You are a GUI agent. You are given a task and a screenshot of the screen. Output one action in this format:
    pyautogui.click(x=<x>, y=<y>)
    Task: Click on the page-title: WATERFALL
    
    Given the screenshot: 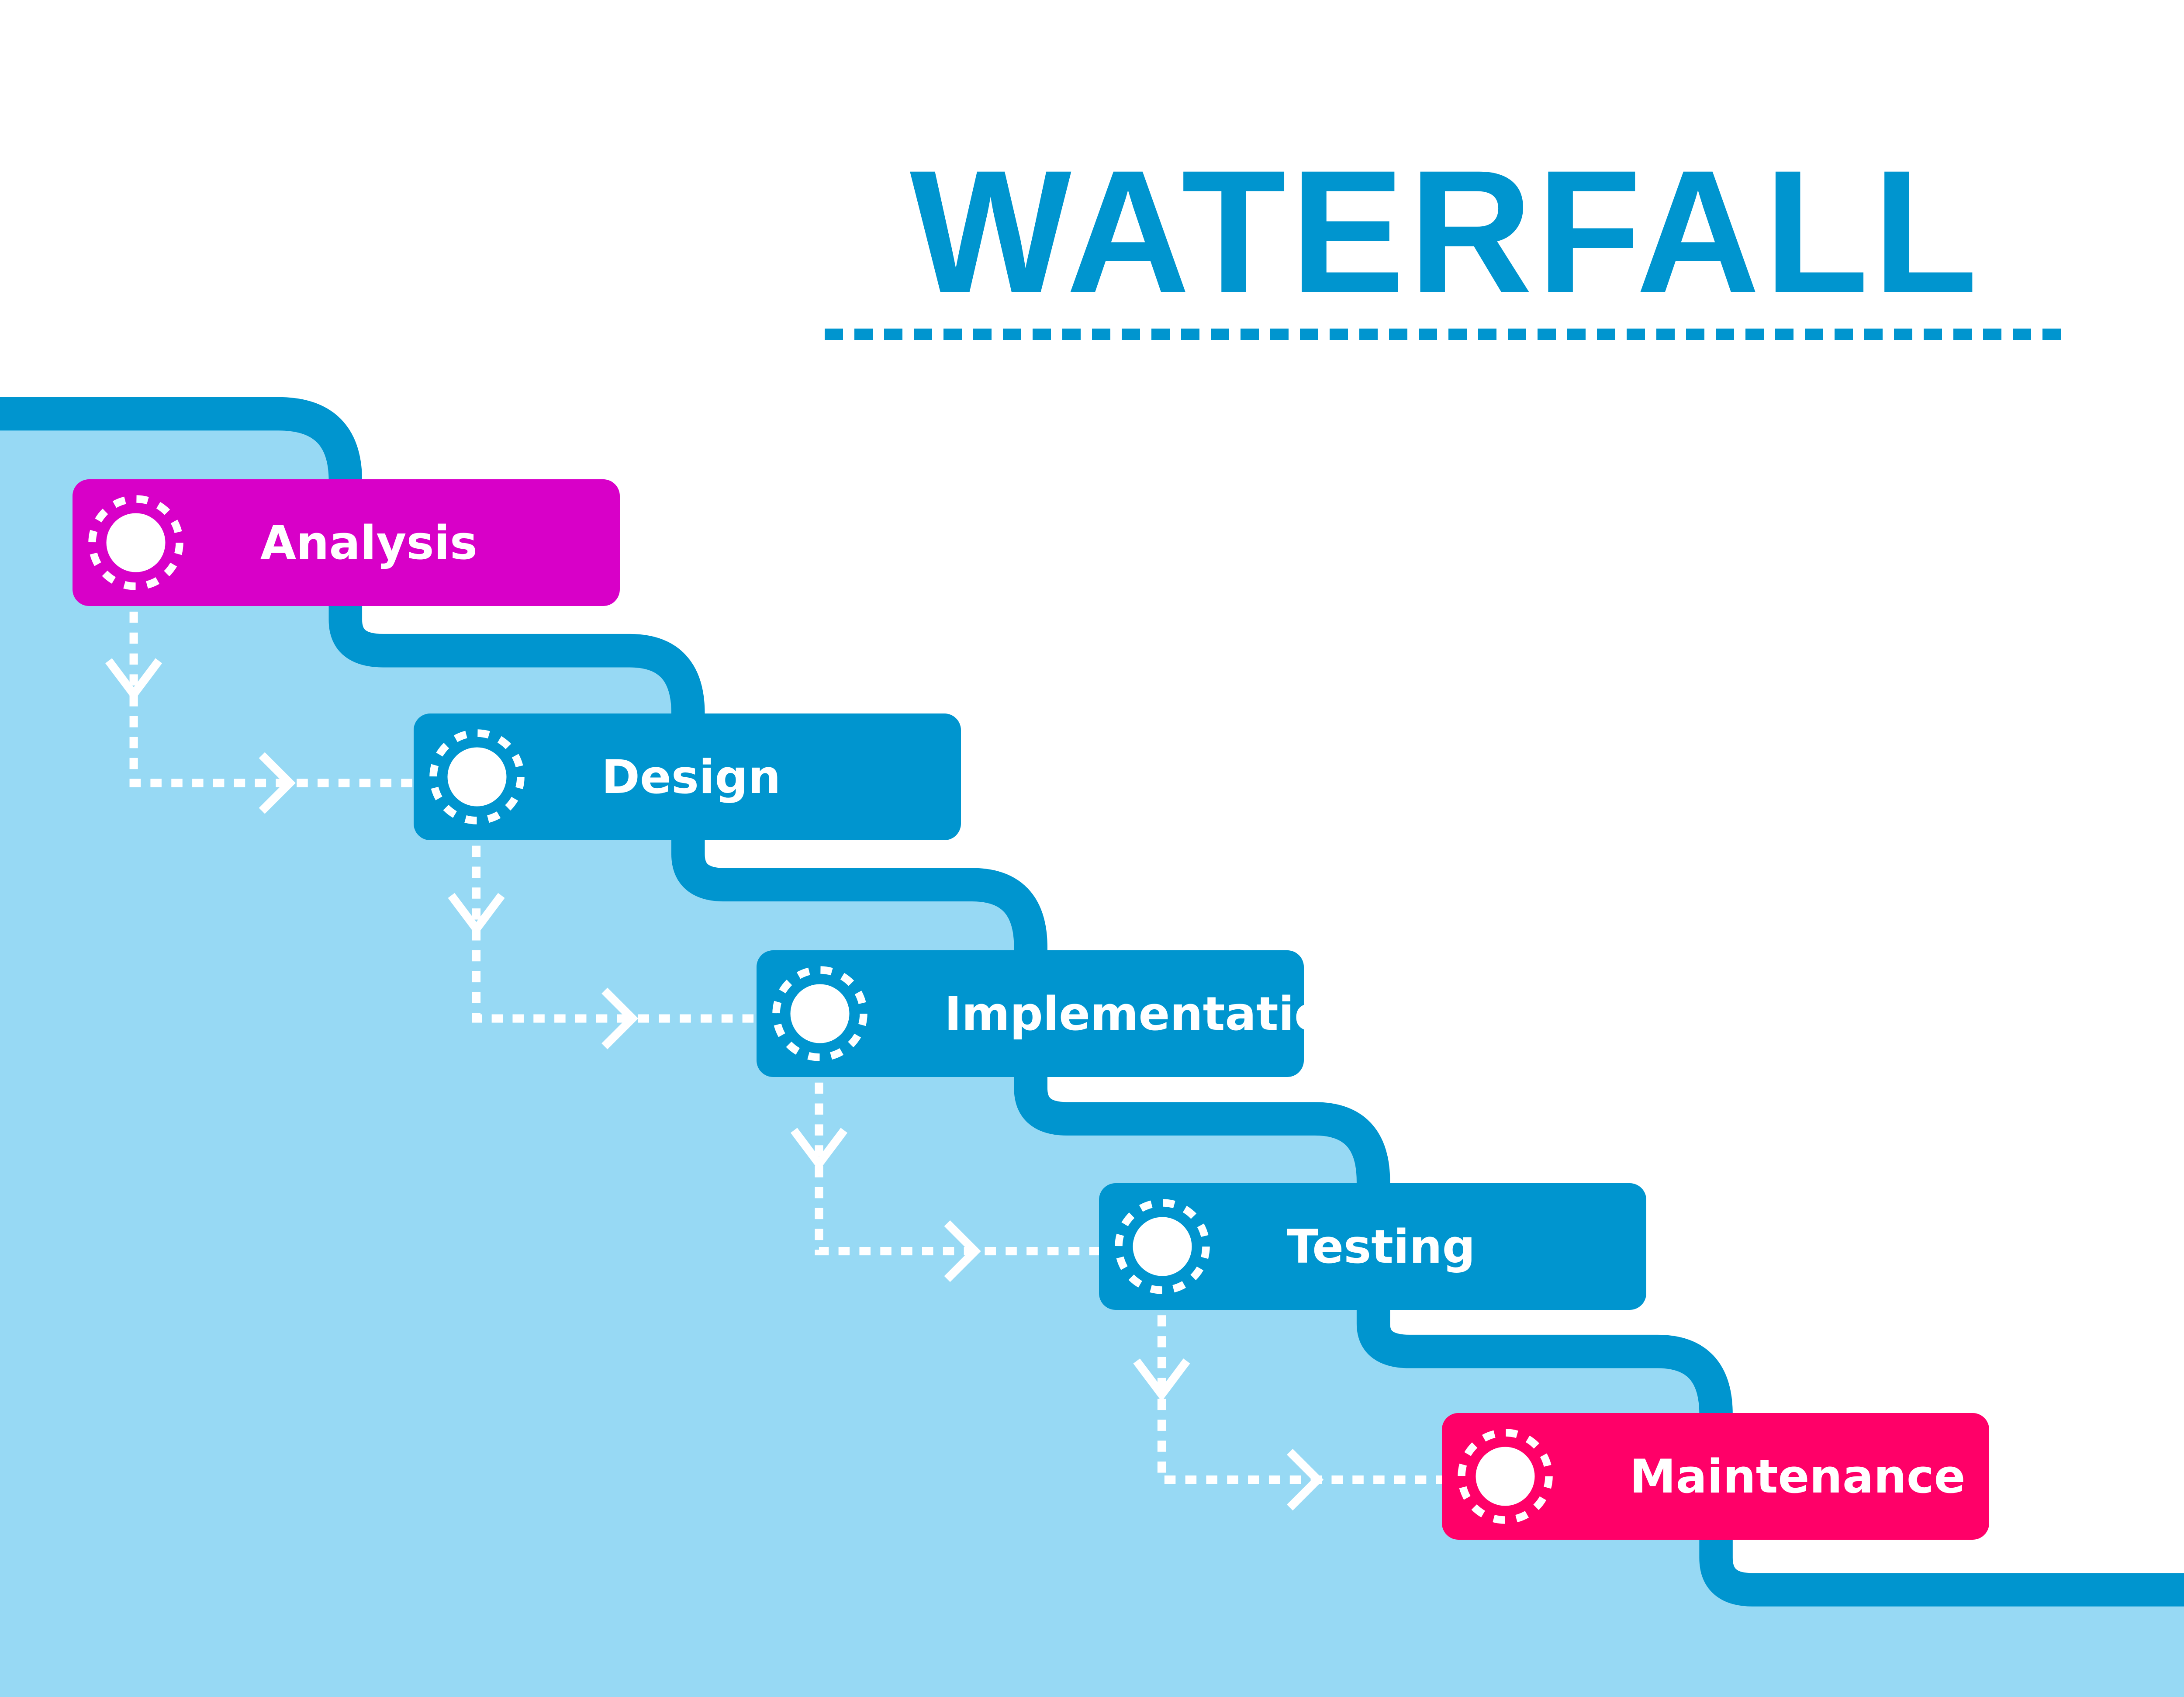 What is the action you would take?
    pyautogui.click(x=1445, y=232)
    